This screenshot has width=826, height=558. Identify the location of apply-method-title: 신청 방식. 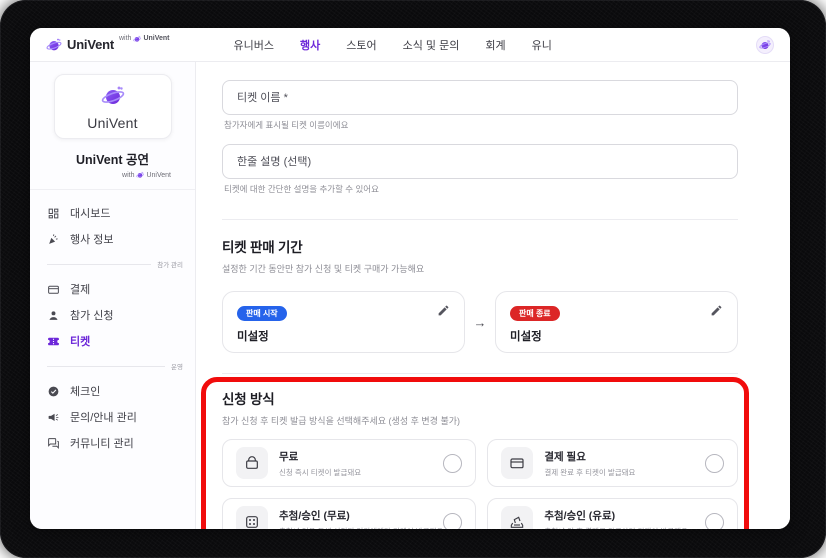
(248, 399).